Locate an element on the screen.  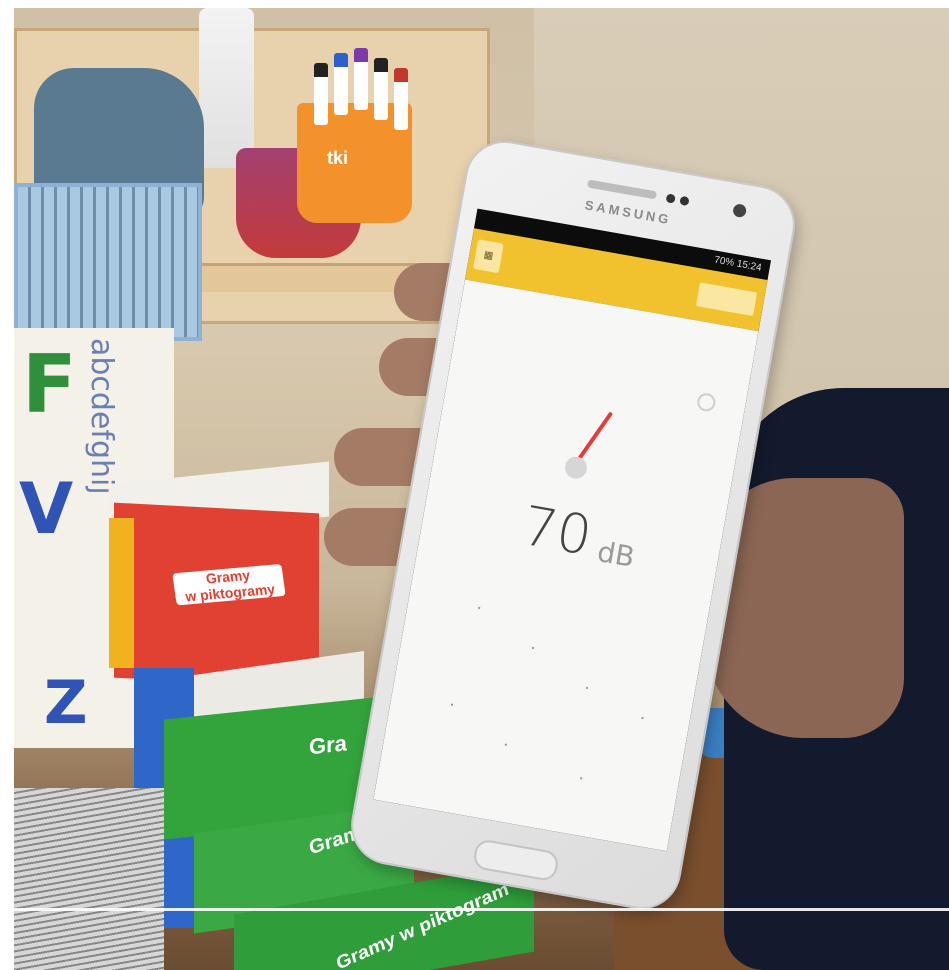
gauge-needle is located at coordinates (594, 437).